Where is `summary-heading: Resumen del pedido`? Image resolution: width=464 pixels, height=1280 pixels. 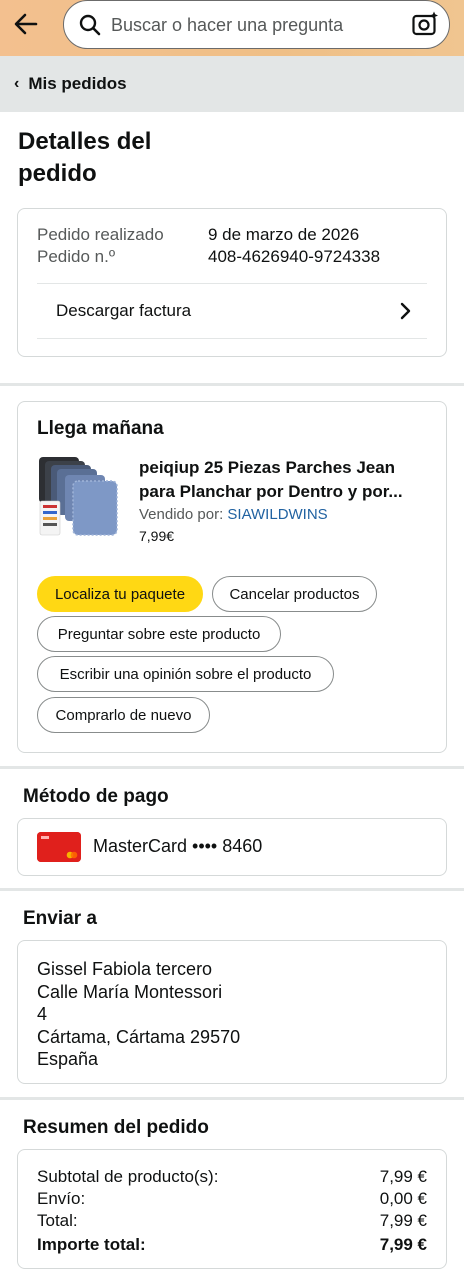
summary-heading: Resumen del pedido is located at coordinates (116, 1127).